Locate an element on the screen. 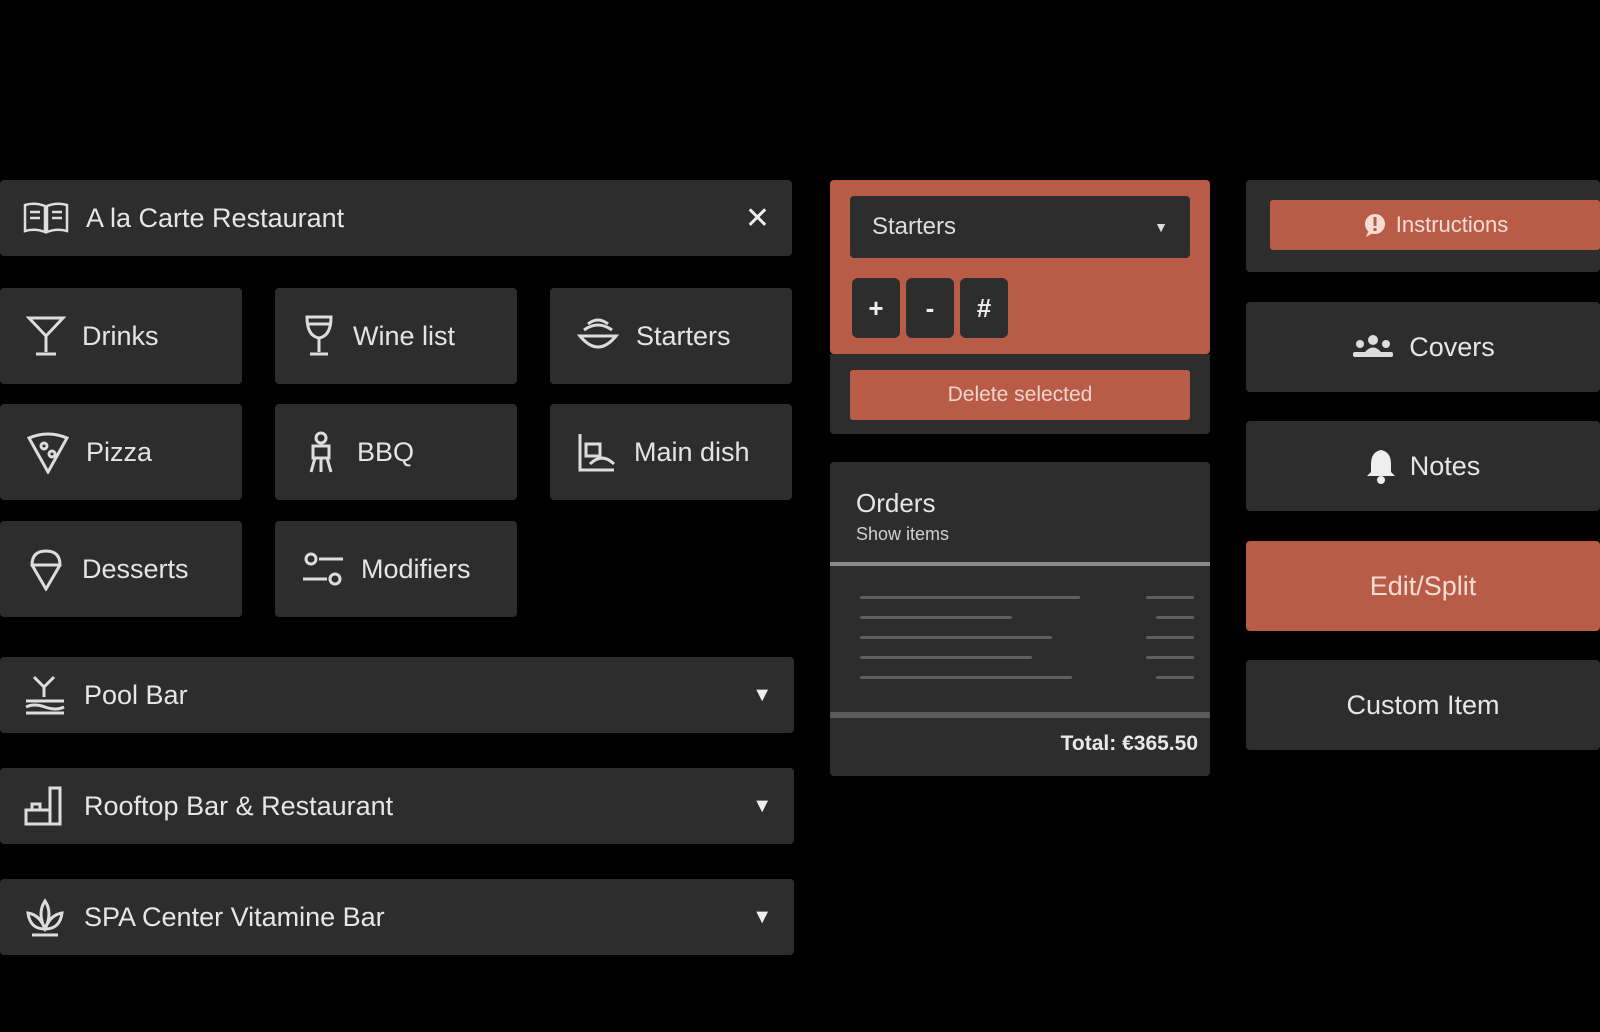 The image size is (1600, 1032). outlet-row-spa: SPA Center Vitamine Bar ▼ is located at coordinates (397, 917).